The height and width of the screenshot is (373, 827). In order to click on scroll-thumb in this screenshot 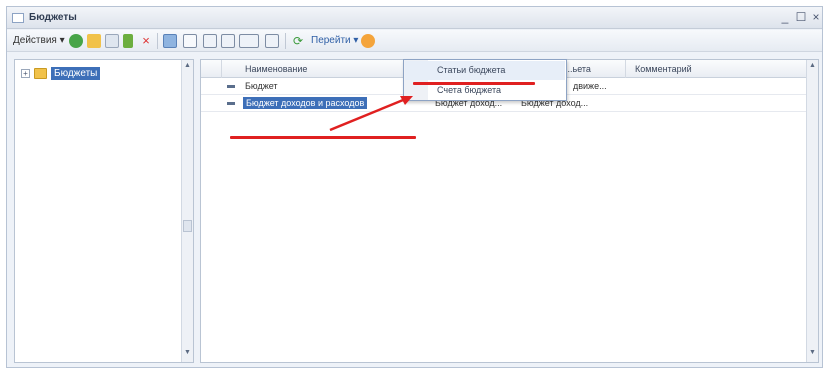, I will do `click(187, 226)`.